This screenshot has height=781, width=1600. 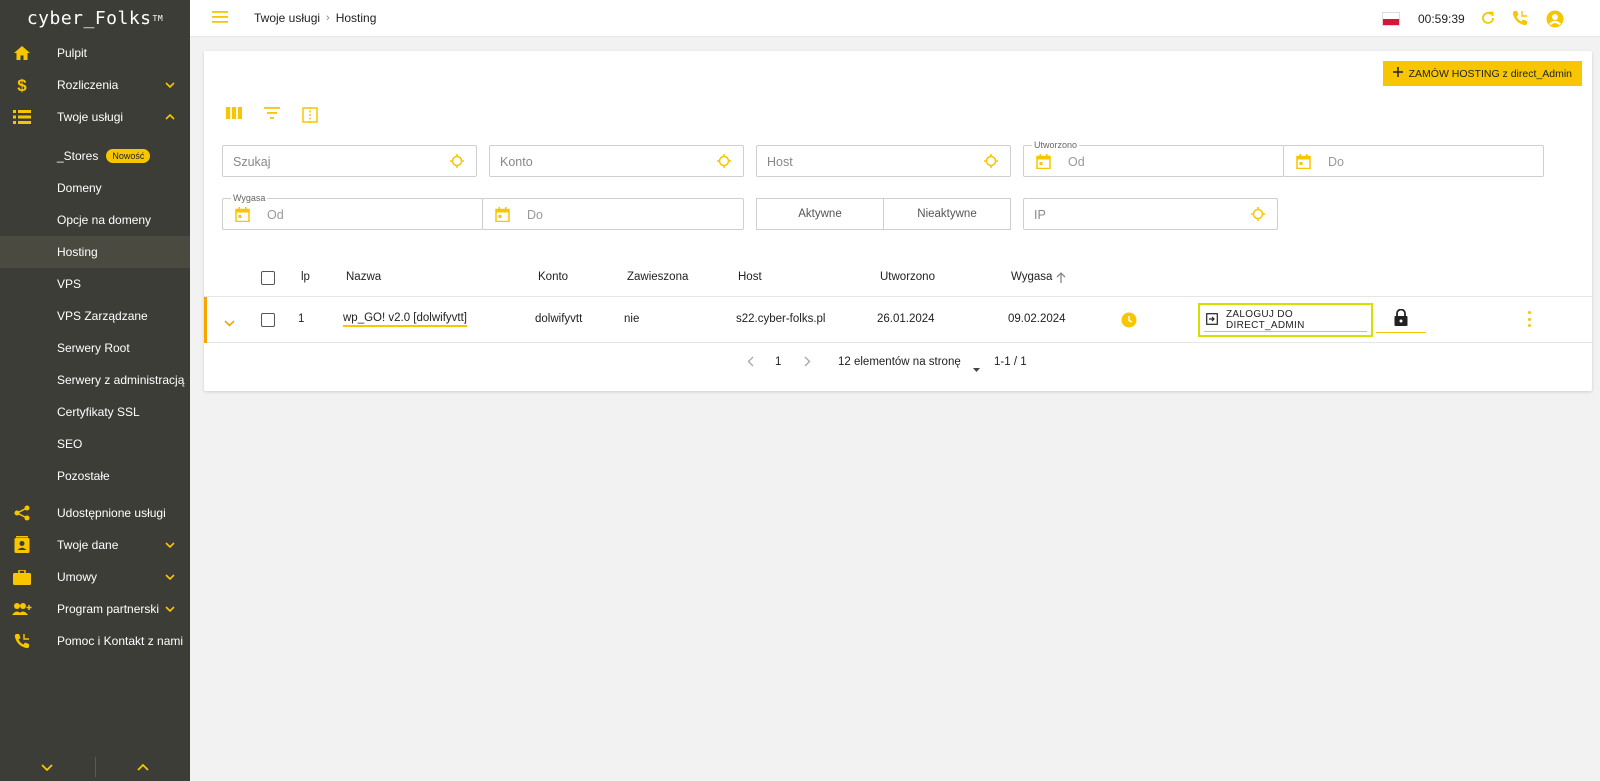 What do you see at coordinates (95, 117) in the screenshot?
I see `sidebar-item-twoje-uslugi: Twoje usługi` at bounding box center [95, 117].